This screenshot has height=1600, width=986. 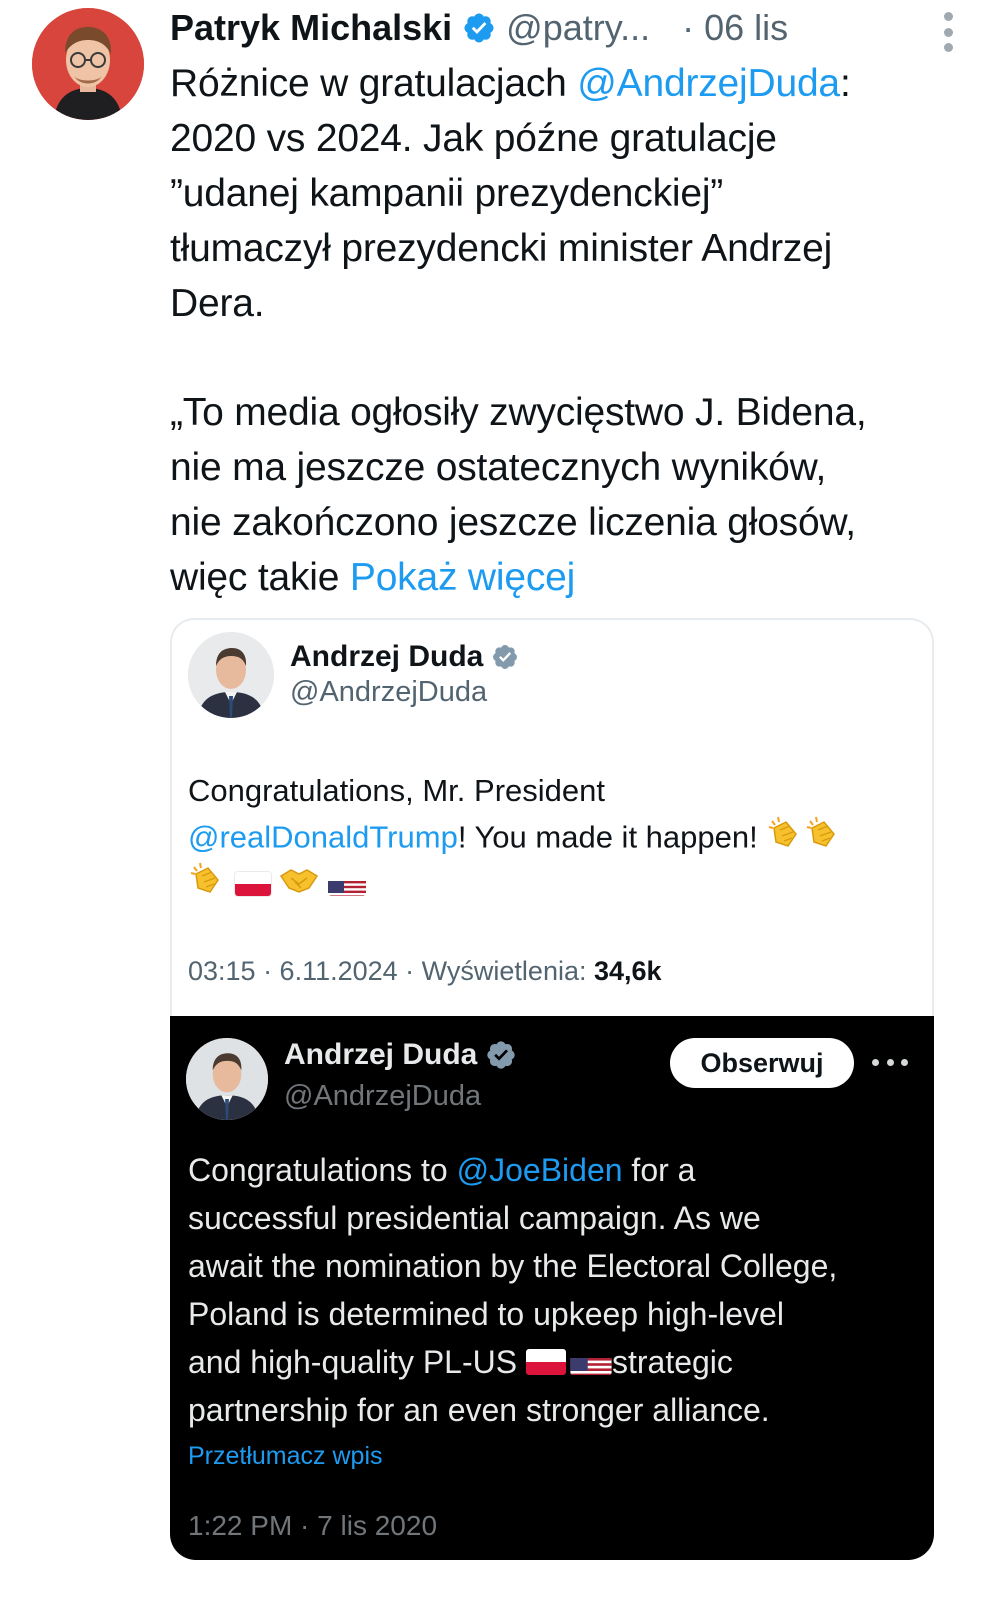 What do you see at coordinates (510, 83) in the screenshot?
I see `tweet-text-line: Różnice w gratulacjach @AndrzejDuda:` at bounding box center [510, 83].